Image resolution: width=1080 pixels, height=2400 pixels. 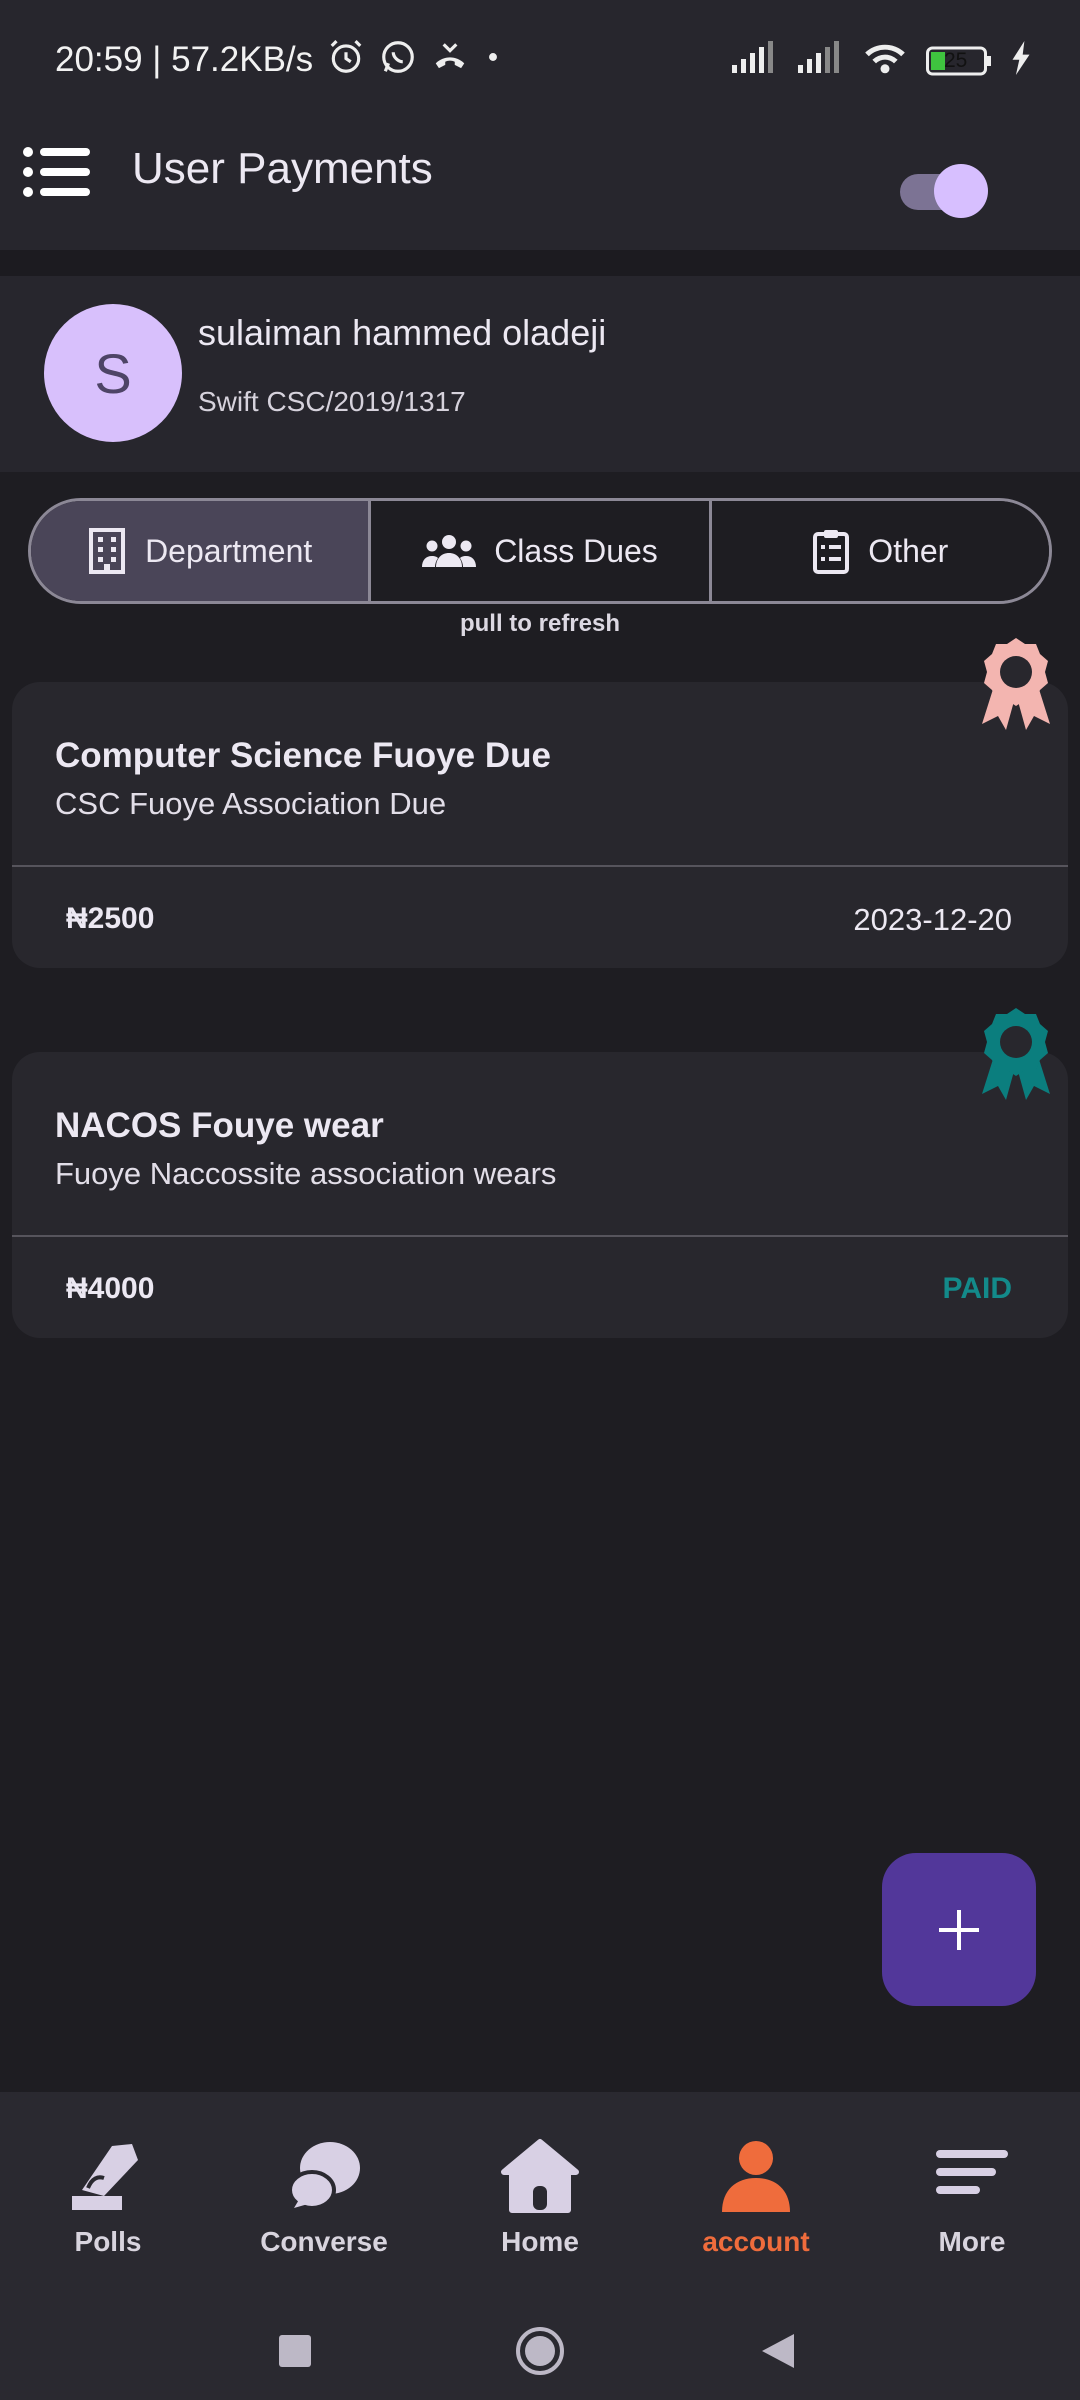 I want to click on nav-more: More, so click(x=972, y=2186).